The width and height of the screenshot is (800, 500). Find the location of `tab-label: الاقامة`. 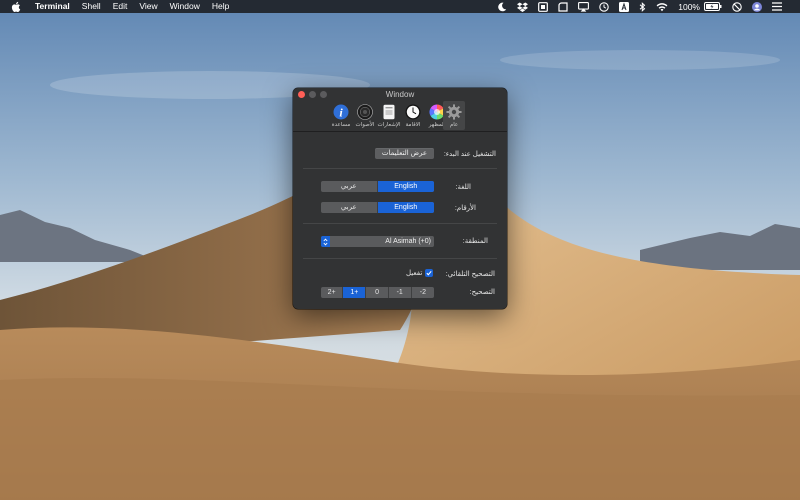

tab-label: الاقامة is located at coordinates (413, 125).